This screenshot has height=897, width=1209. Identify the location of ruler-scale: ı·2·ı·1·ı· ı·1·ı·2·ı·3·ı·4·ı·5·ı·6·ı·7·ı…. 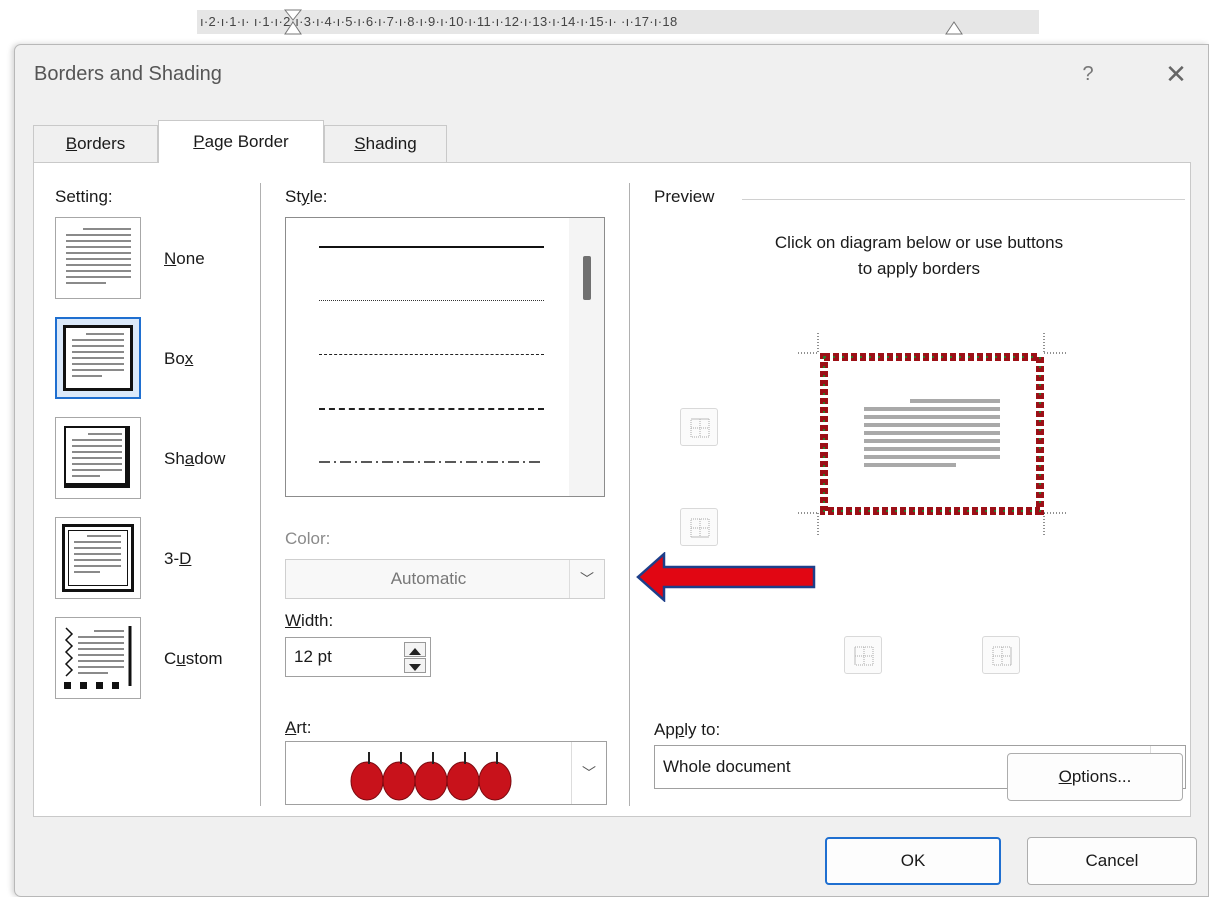
(439, 21).